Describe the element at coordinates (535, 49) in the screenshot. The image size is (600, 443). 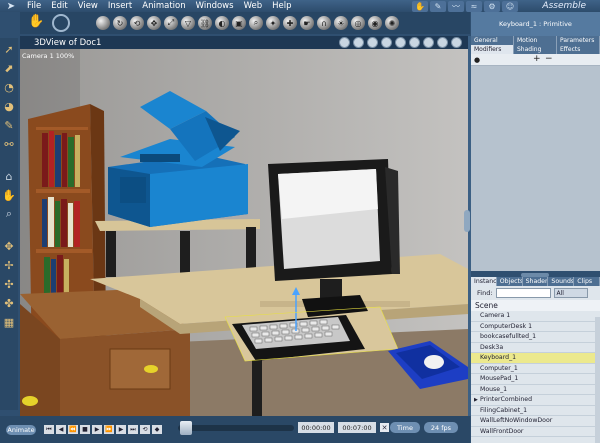
I see `tab-shading: Shading` at that location.